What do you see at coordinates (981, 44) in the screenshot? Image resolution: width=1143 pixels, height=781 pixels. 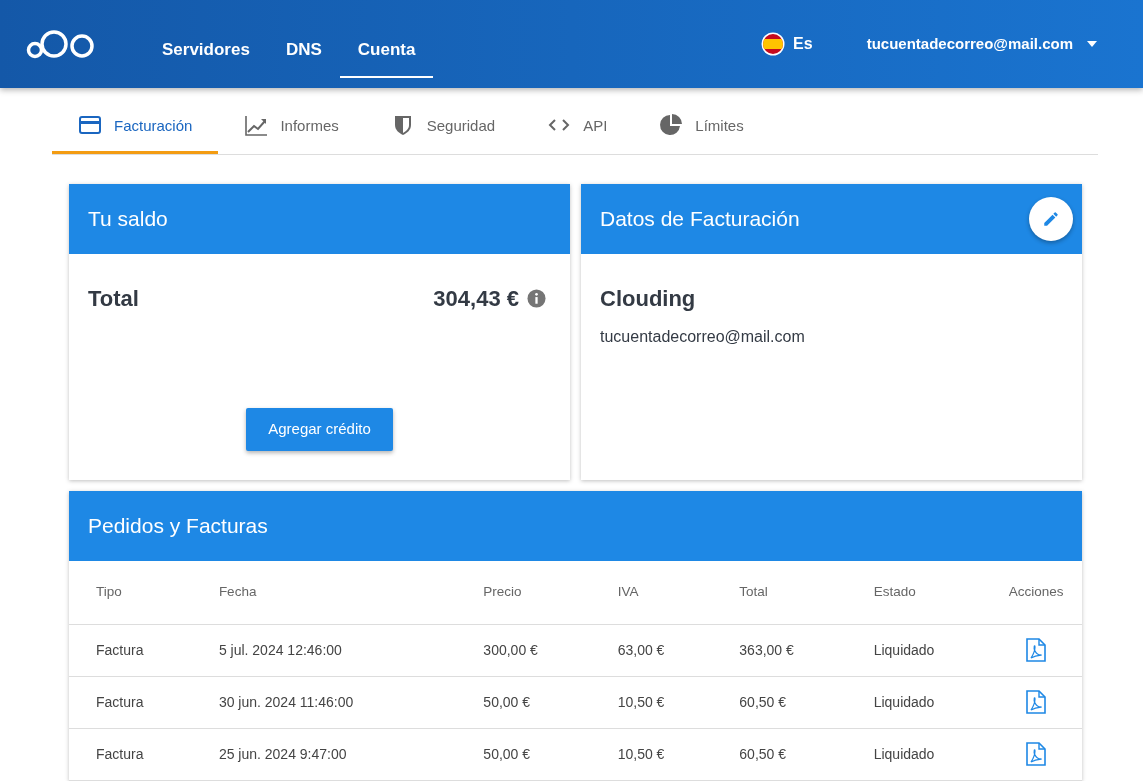 I see `account-menu: tucuentadecorreo@mail.com` at bounding box center [981, 44].